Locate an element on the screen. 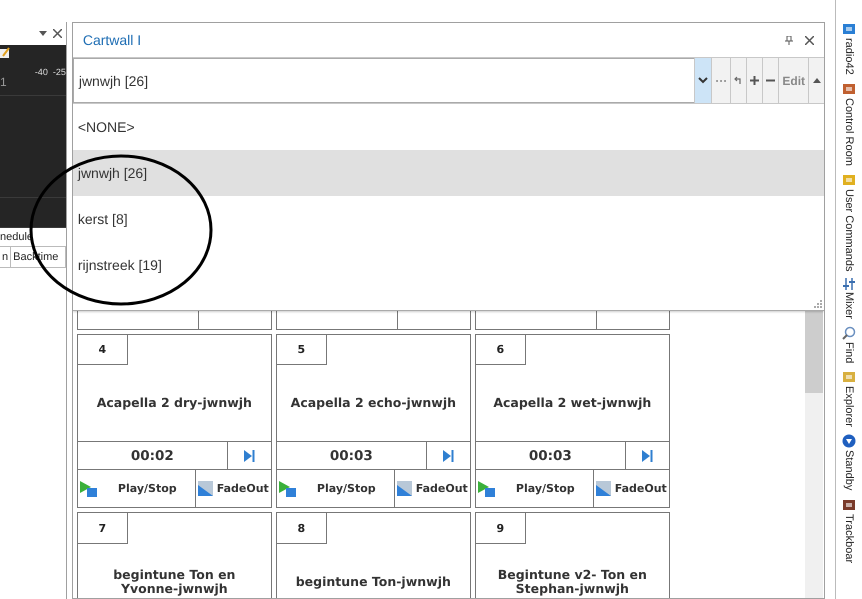 This screenshot has width=862, height=599. dropdown-item: jwnwjh [26] is located at coordinates (448, 173).